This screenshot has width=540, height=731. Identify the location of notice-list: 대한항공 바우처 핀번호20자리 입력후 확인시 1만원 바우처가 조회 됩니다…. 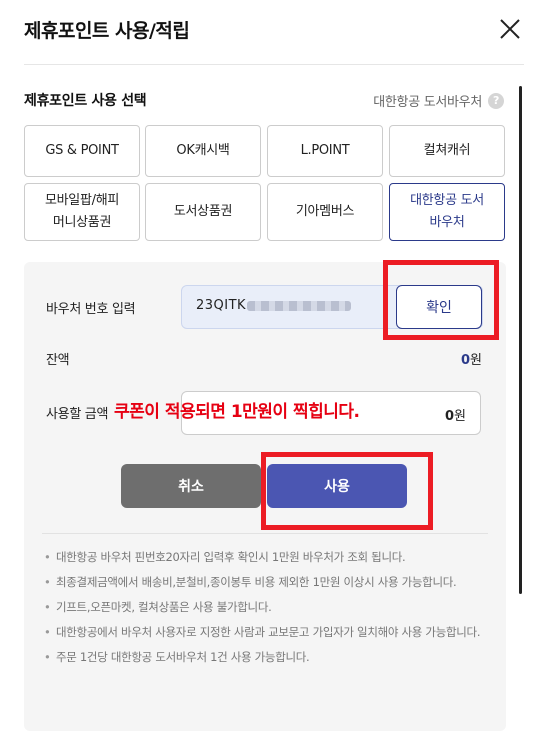
(264, 610).